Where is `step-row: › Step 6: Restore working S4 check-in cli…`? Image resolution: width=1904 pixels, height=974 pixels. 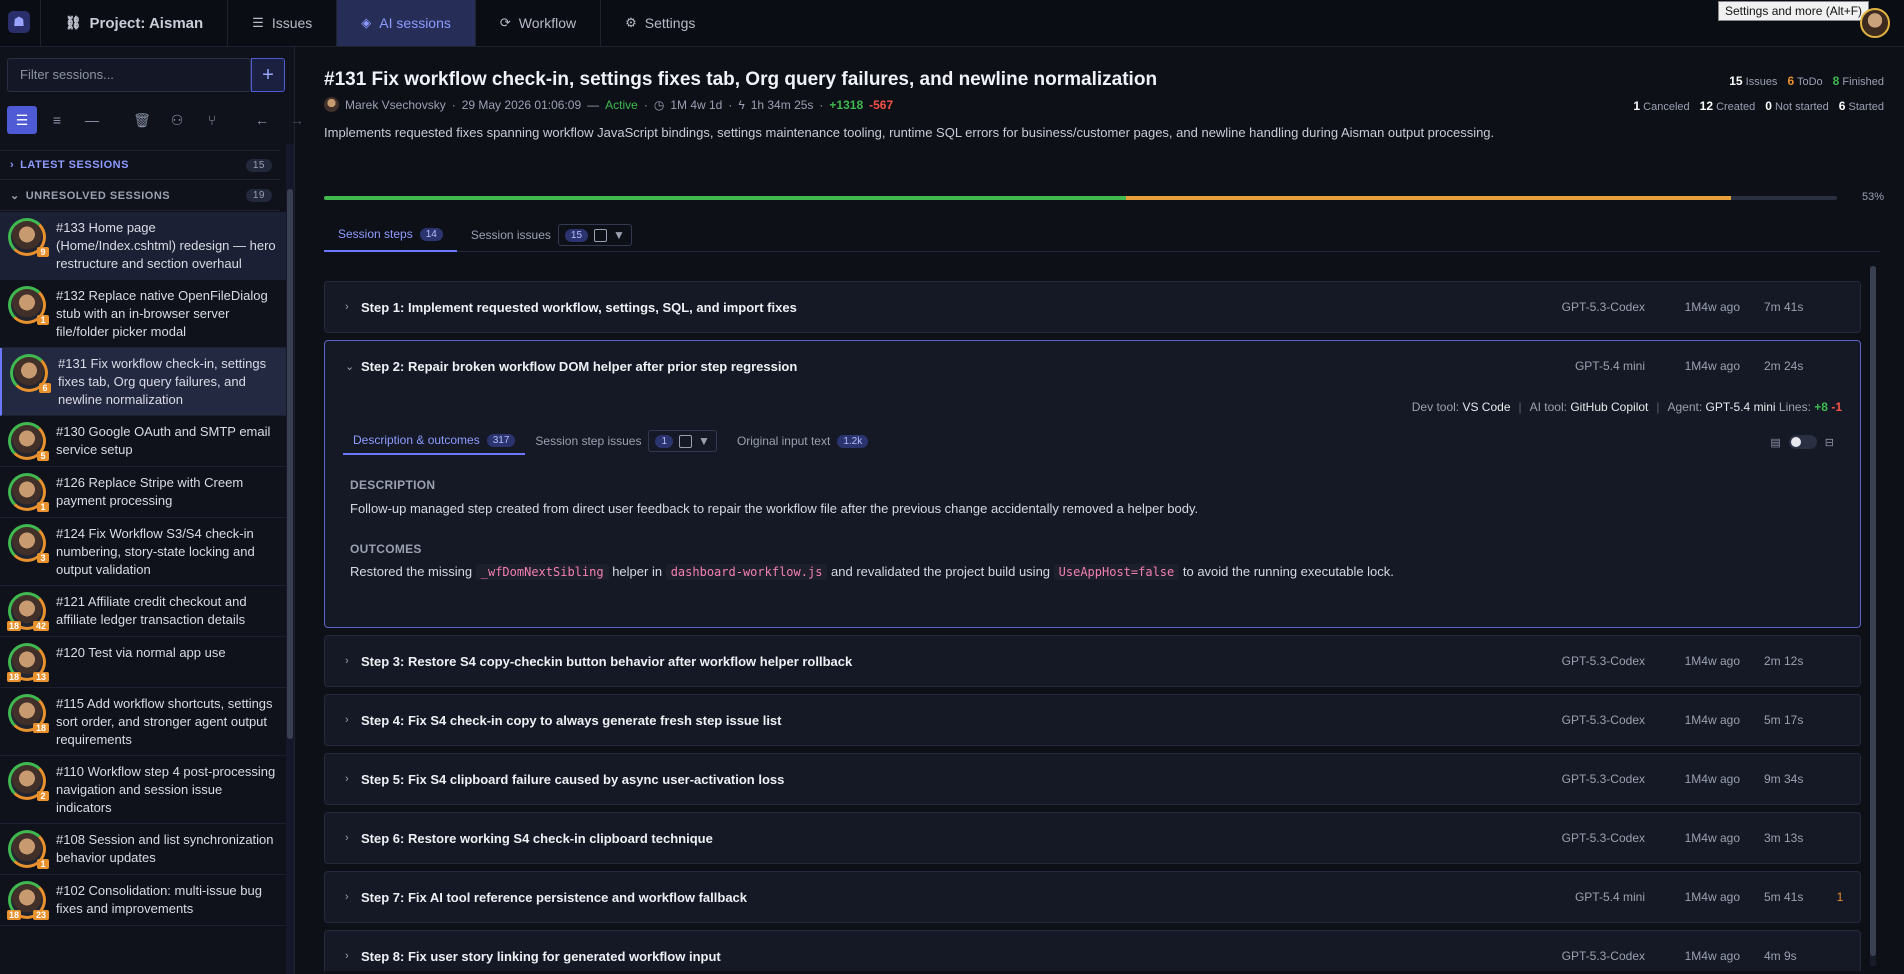
step-row: › Step 6: Restore working S4 check-in cli… is located at coordinates (1092, 838).